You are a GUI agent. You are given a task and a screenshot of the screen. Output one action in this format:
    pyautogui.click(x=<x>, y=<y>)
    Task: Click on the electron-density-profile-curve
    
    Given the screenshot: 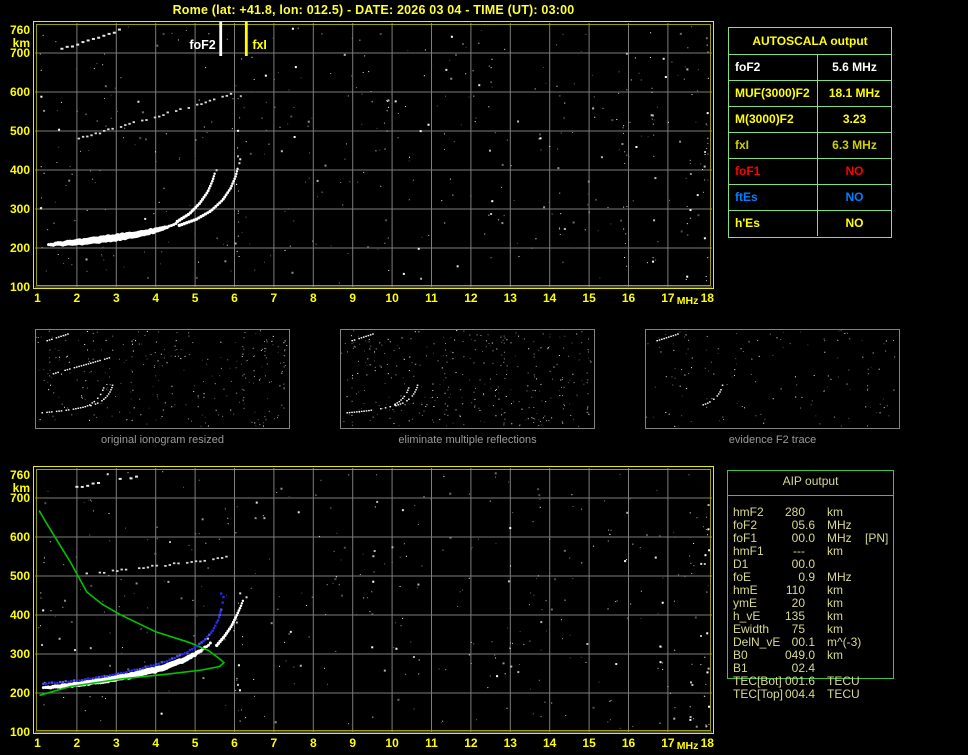 What is the action you would take?
    pyautogui.click(x=132, y=603)
    